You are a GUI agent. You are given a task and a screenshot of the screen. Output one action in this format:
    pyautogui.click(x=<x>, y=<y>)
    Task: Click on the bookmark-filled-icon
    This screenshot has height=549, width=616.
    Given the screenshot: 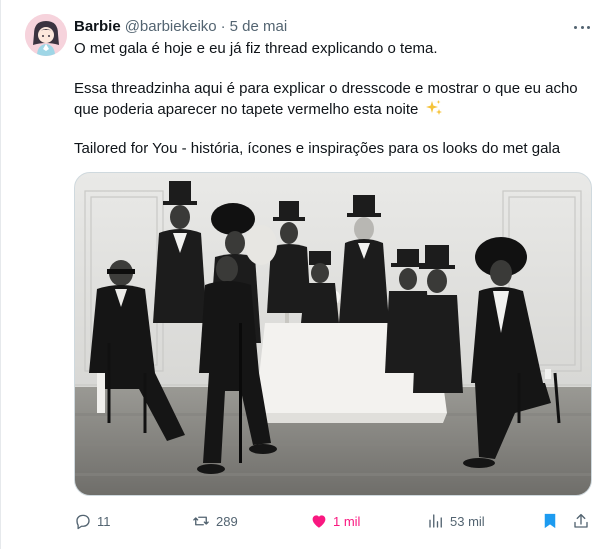 What is the action you would take?
    pyautogui.click(x=550, y=521)
    